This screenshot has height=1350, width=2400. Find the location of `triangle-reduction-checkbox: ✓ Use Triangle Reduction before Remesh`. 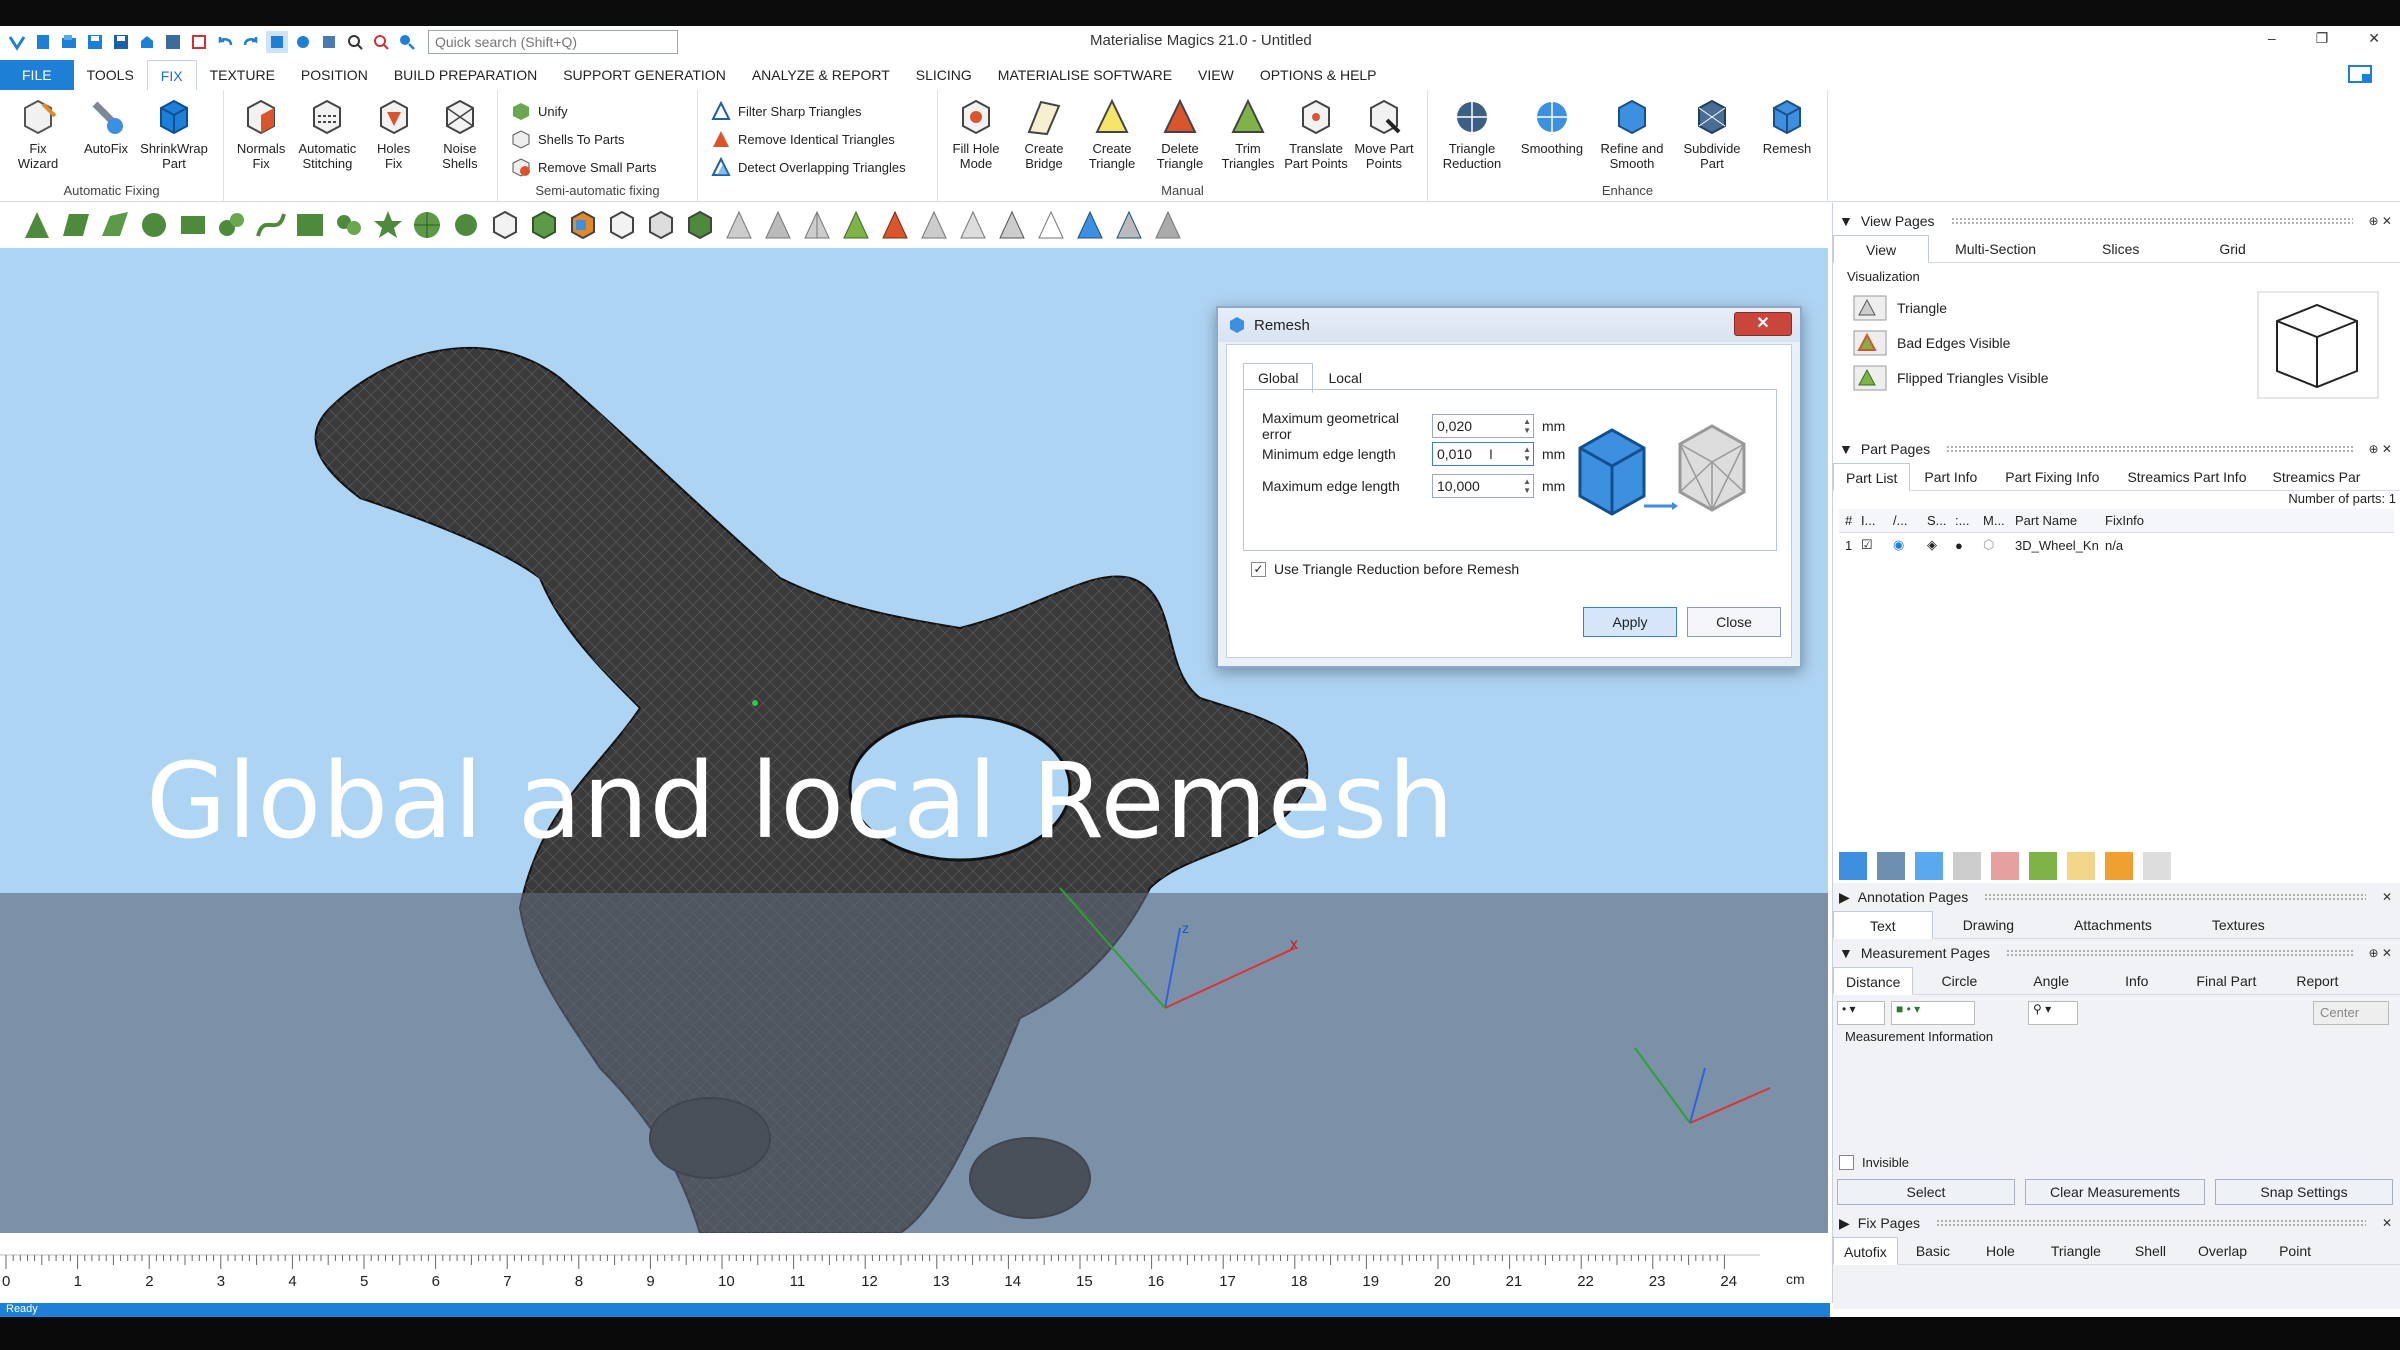

triangle-reduction-checkbox: ✓ Use Triangle Reduction before Remesh is located at coordinates (1385, 569).